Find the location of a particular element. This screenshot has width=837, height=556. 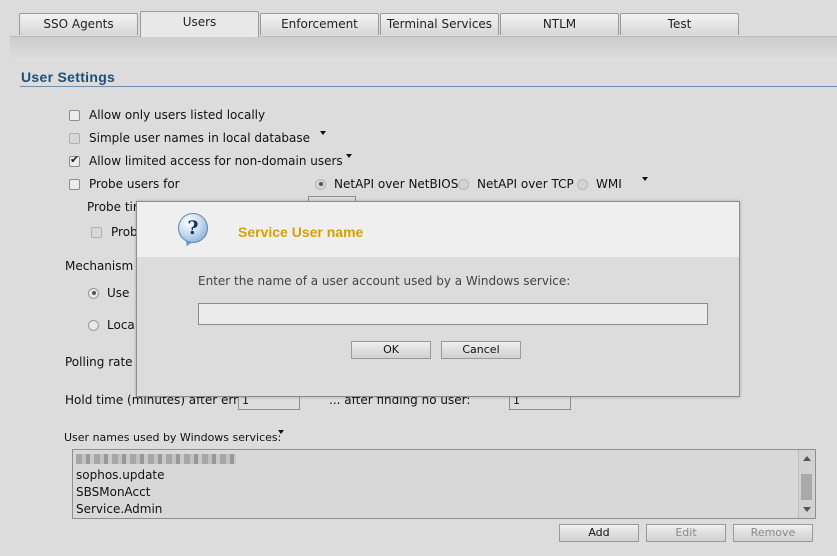

list-item-redacted is located at coordinates (444, 458).